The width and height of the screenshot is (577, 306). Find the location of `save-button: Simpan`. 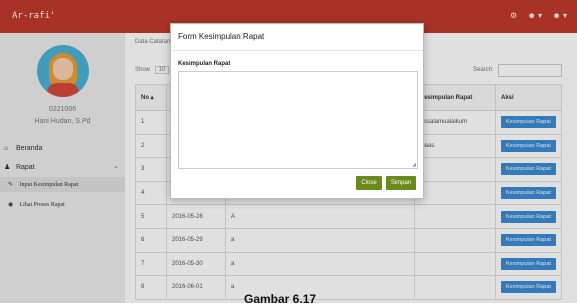

save-button: Simpan is located at coordinates (401, 183).